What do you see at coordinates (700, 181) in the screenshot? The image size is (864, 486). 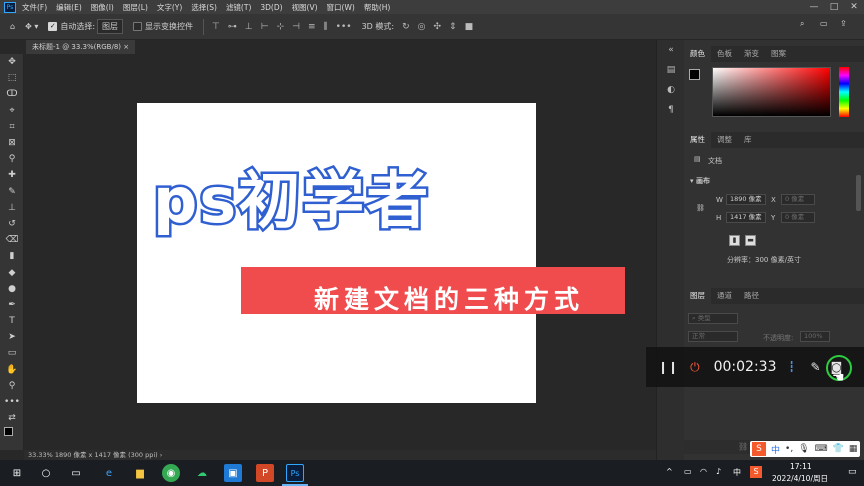 I see `canvas-section-label: ▾ 画布` at bounding box center [700, 181].